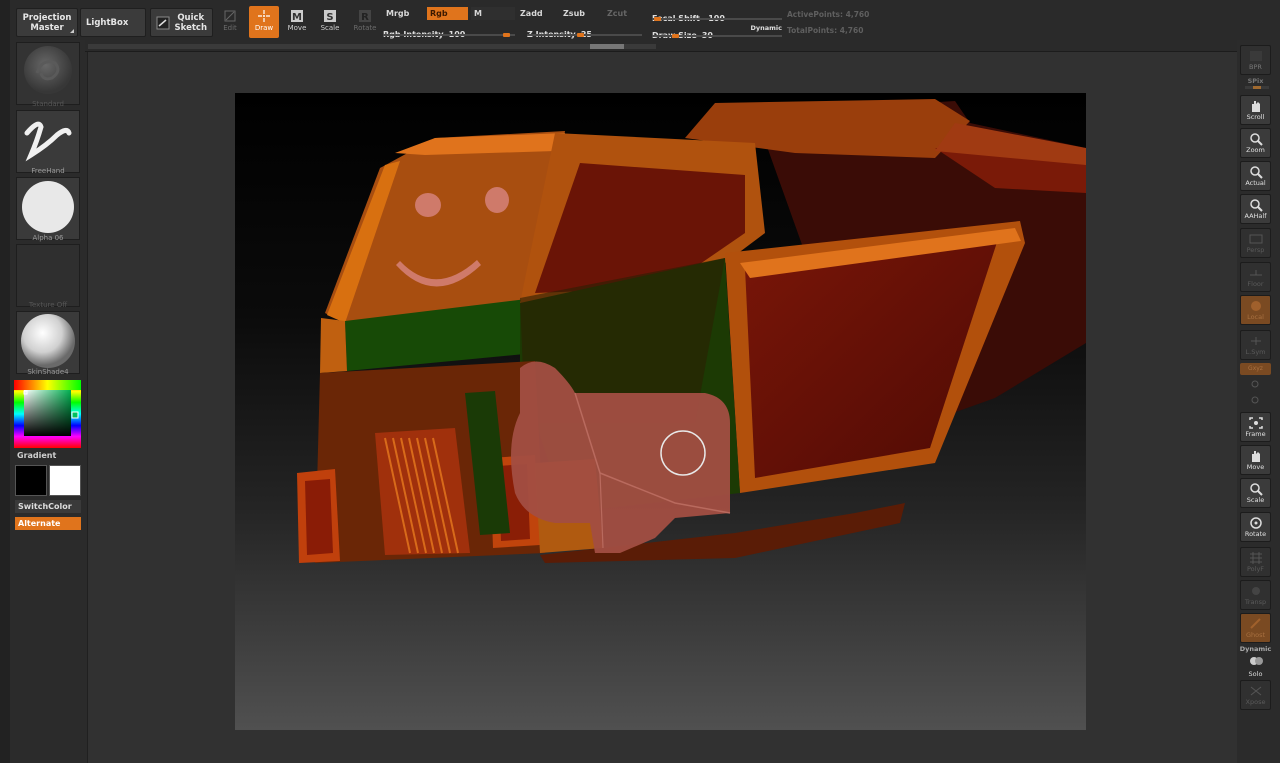  I want to click on lsym-label: L.Sym, so click(1255, 352).